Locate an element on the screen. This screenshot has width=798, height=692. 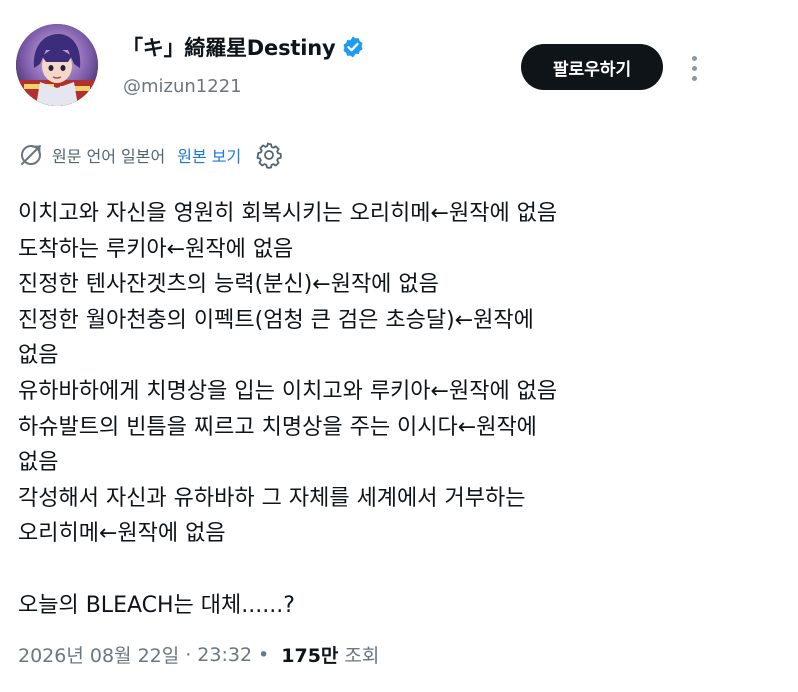
view-count: 175만 is located at coordinates (309, 654).